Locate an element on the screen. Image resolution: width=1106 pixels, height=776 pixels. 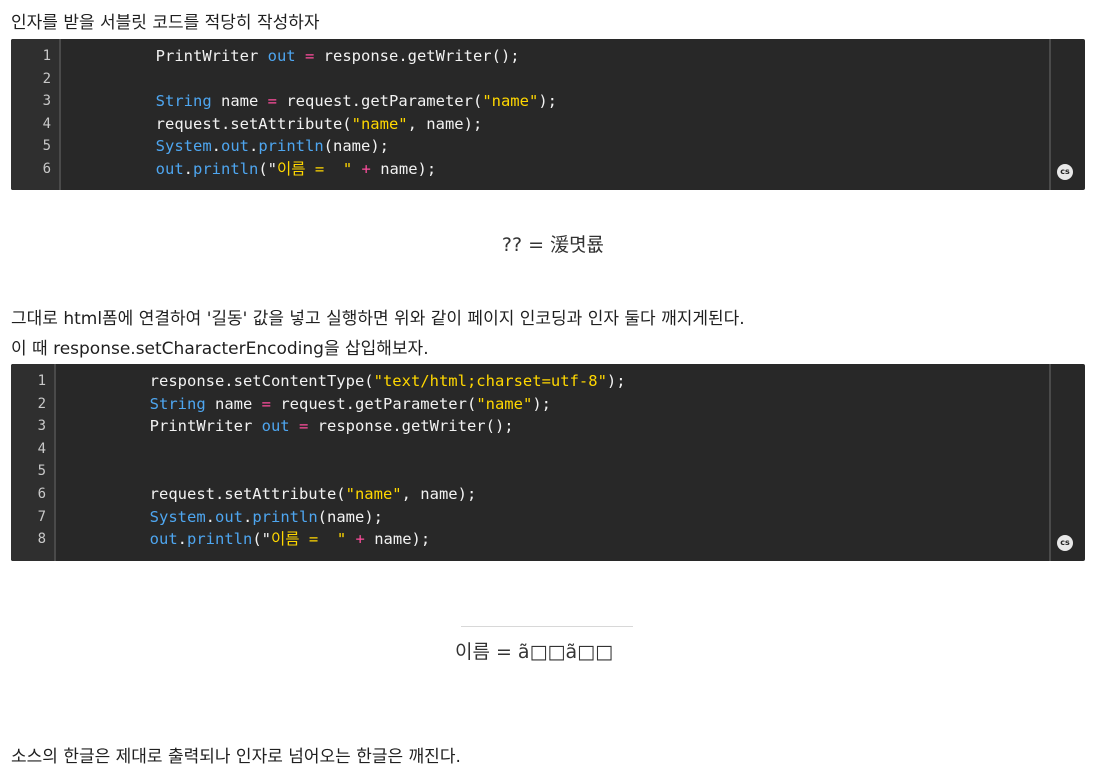
code-token: "text/html;charset=utf-8" is located at coordinates (490, 381).